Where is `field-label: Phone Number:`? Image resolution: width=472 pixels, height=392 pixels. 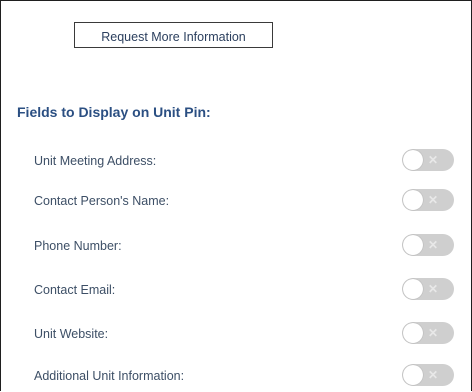 field-label: Phone Number: is located at coordinates (78, 246).